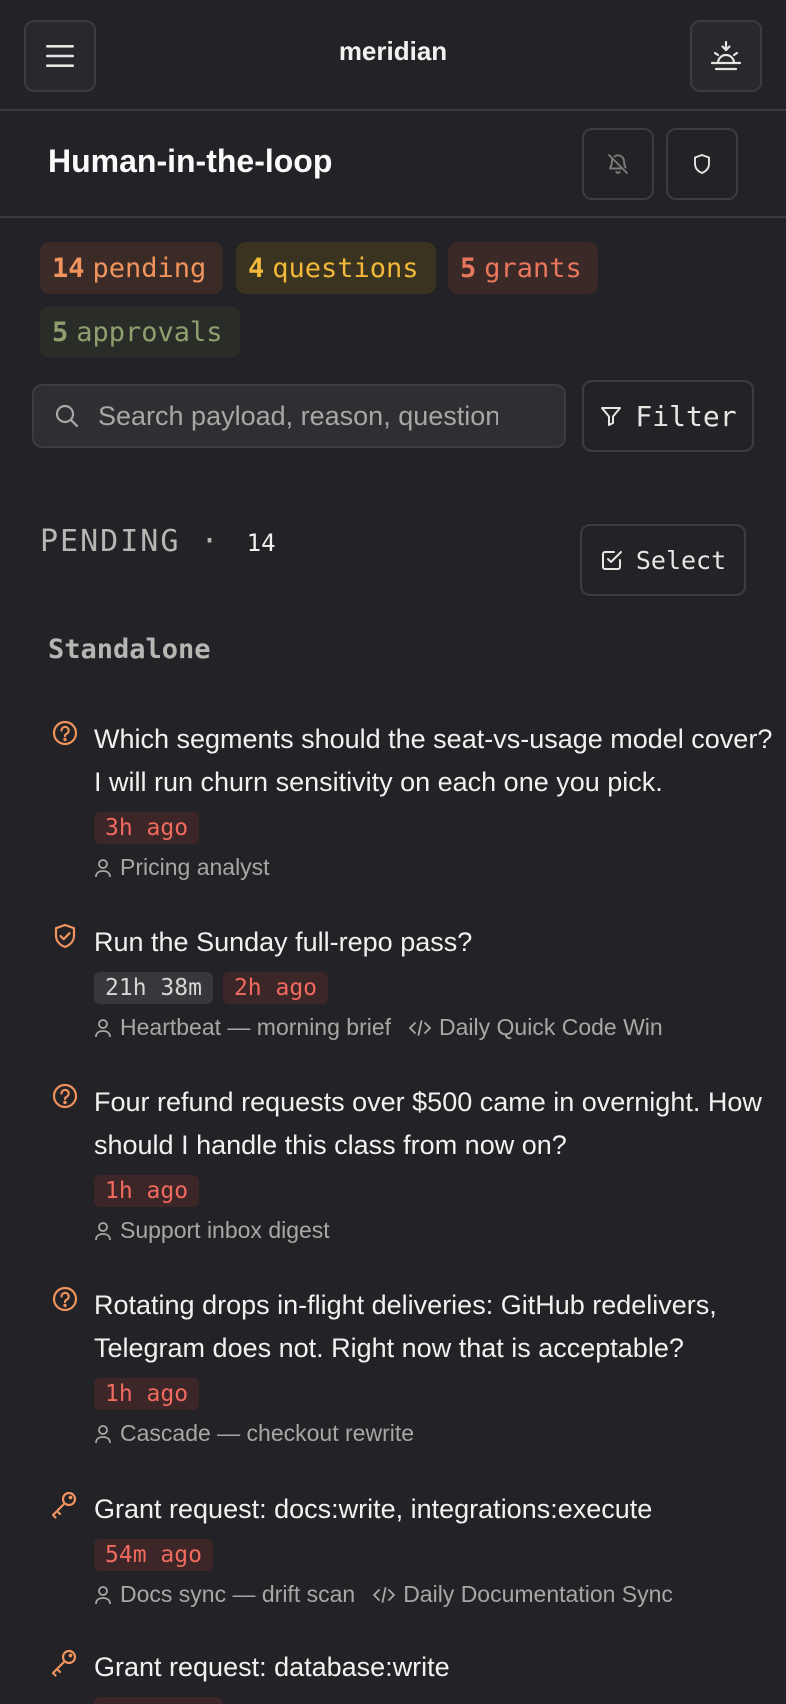  Describe the element at coordinates (267, 1433) in the screenshot. I see `agent-name: Cascade — checkout rewrite` at that location.